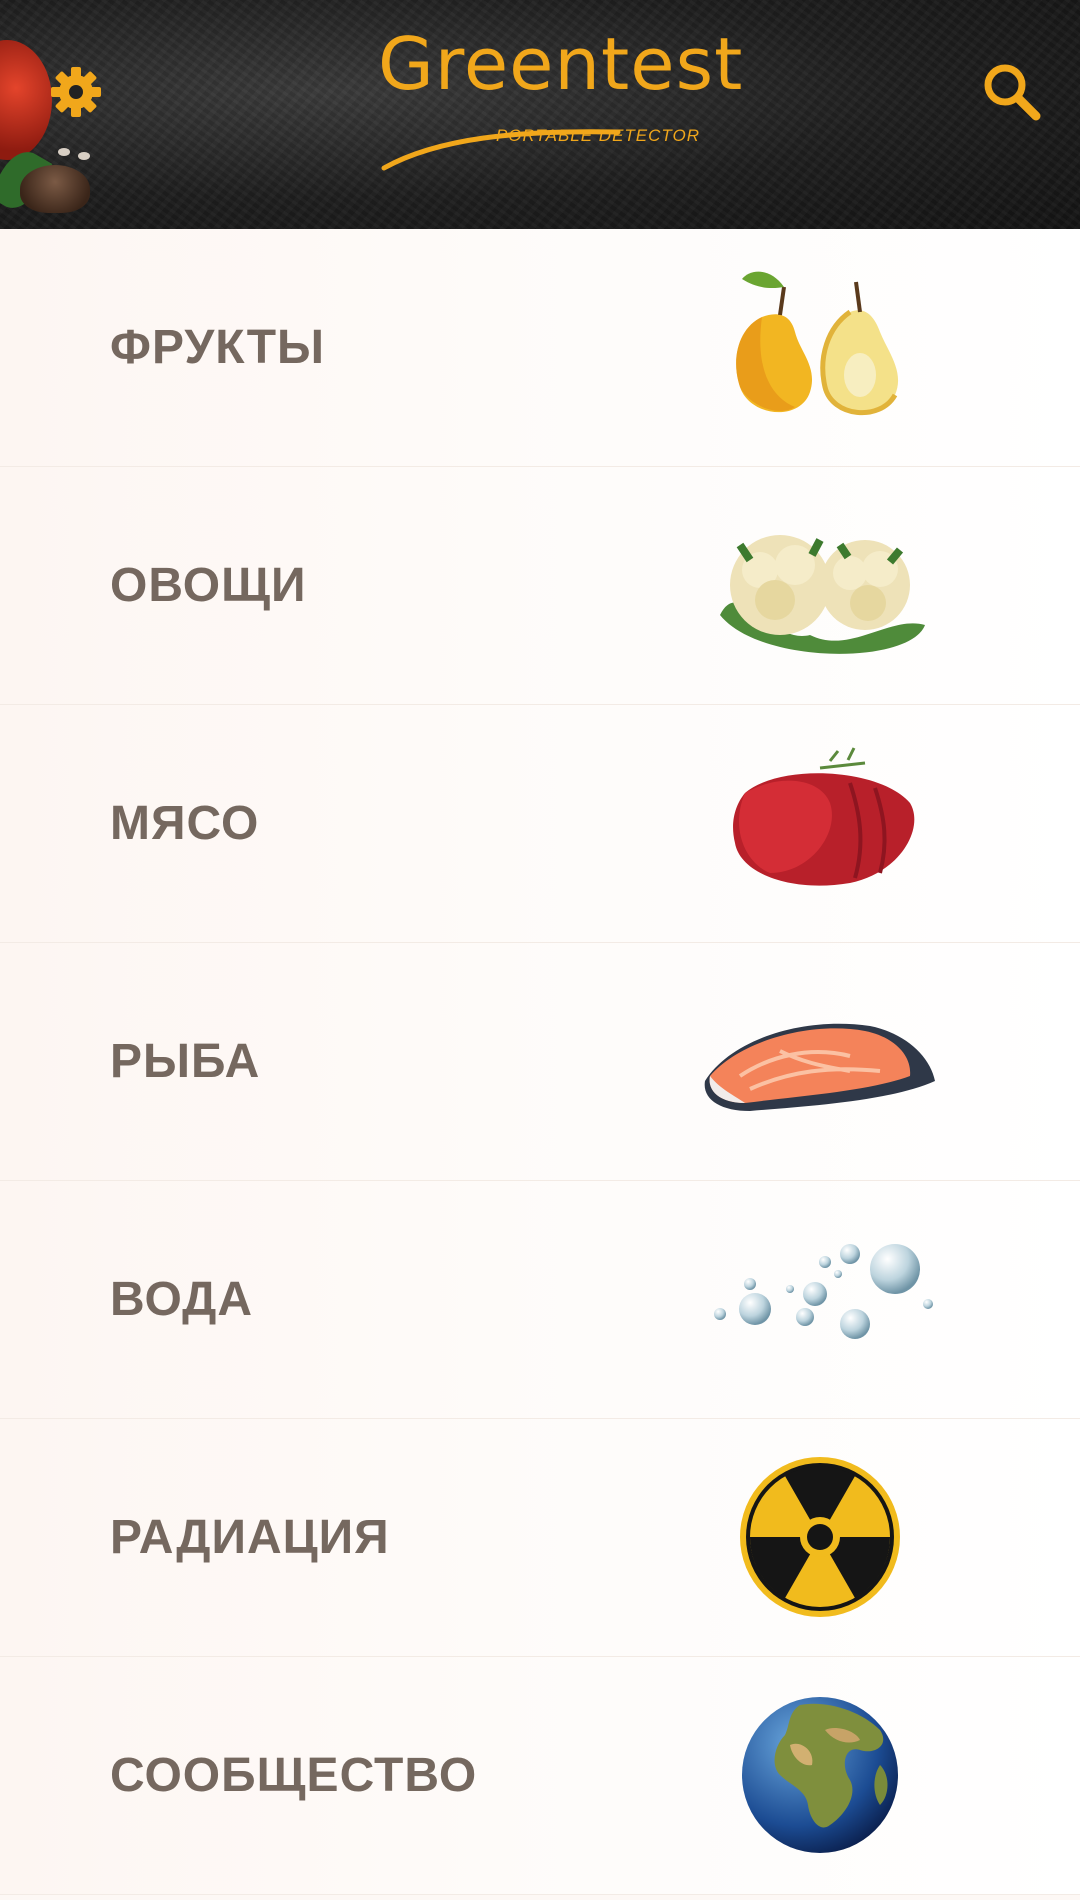  What do you see at coordinates (208, 585) in the screenshot?
I see `category-label: ОВОЩИ` at bounding box center [208, 585].